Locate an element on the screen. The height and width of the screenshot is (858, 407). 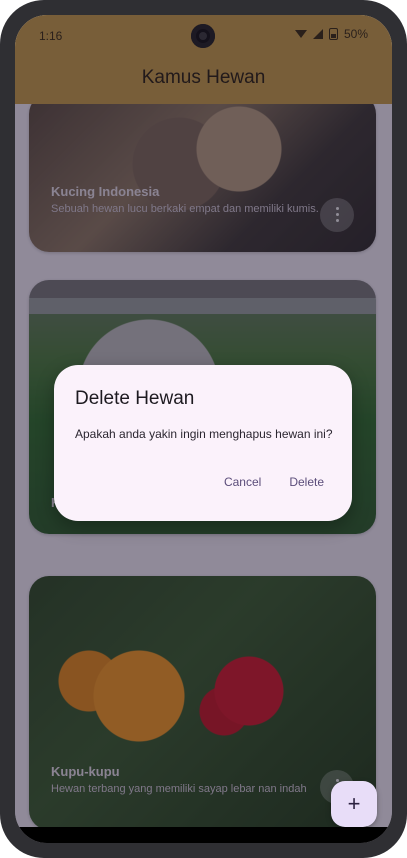
cancel-button: Cancel is located at coordinates (242, 482).